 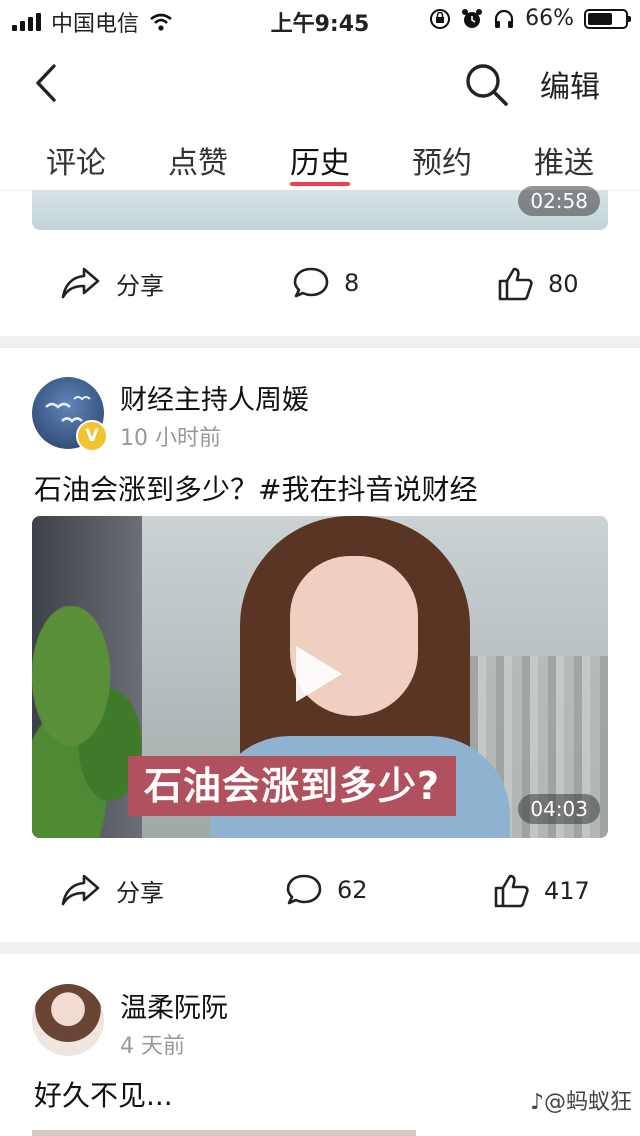 I want to click on play-icon, so click(x=319, y=674).